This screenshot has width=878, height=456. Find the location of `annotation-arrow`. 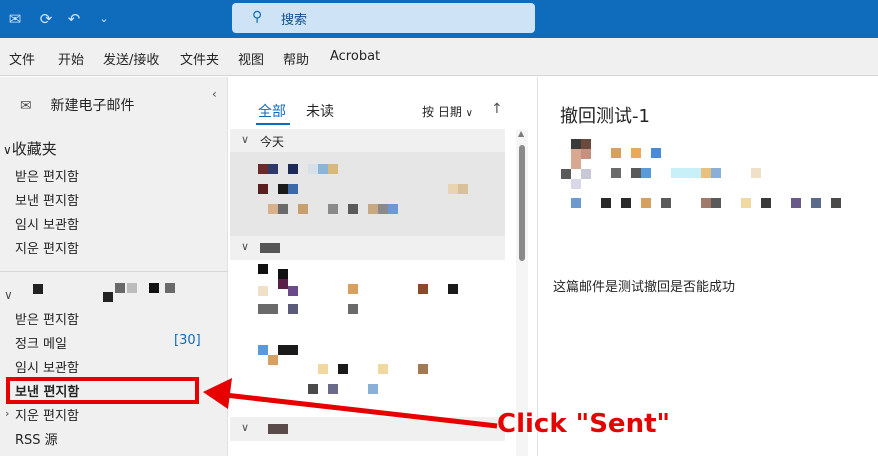

annotation-arrow is located at coordinates (350, 403).